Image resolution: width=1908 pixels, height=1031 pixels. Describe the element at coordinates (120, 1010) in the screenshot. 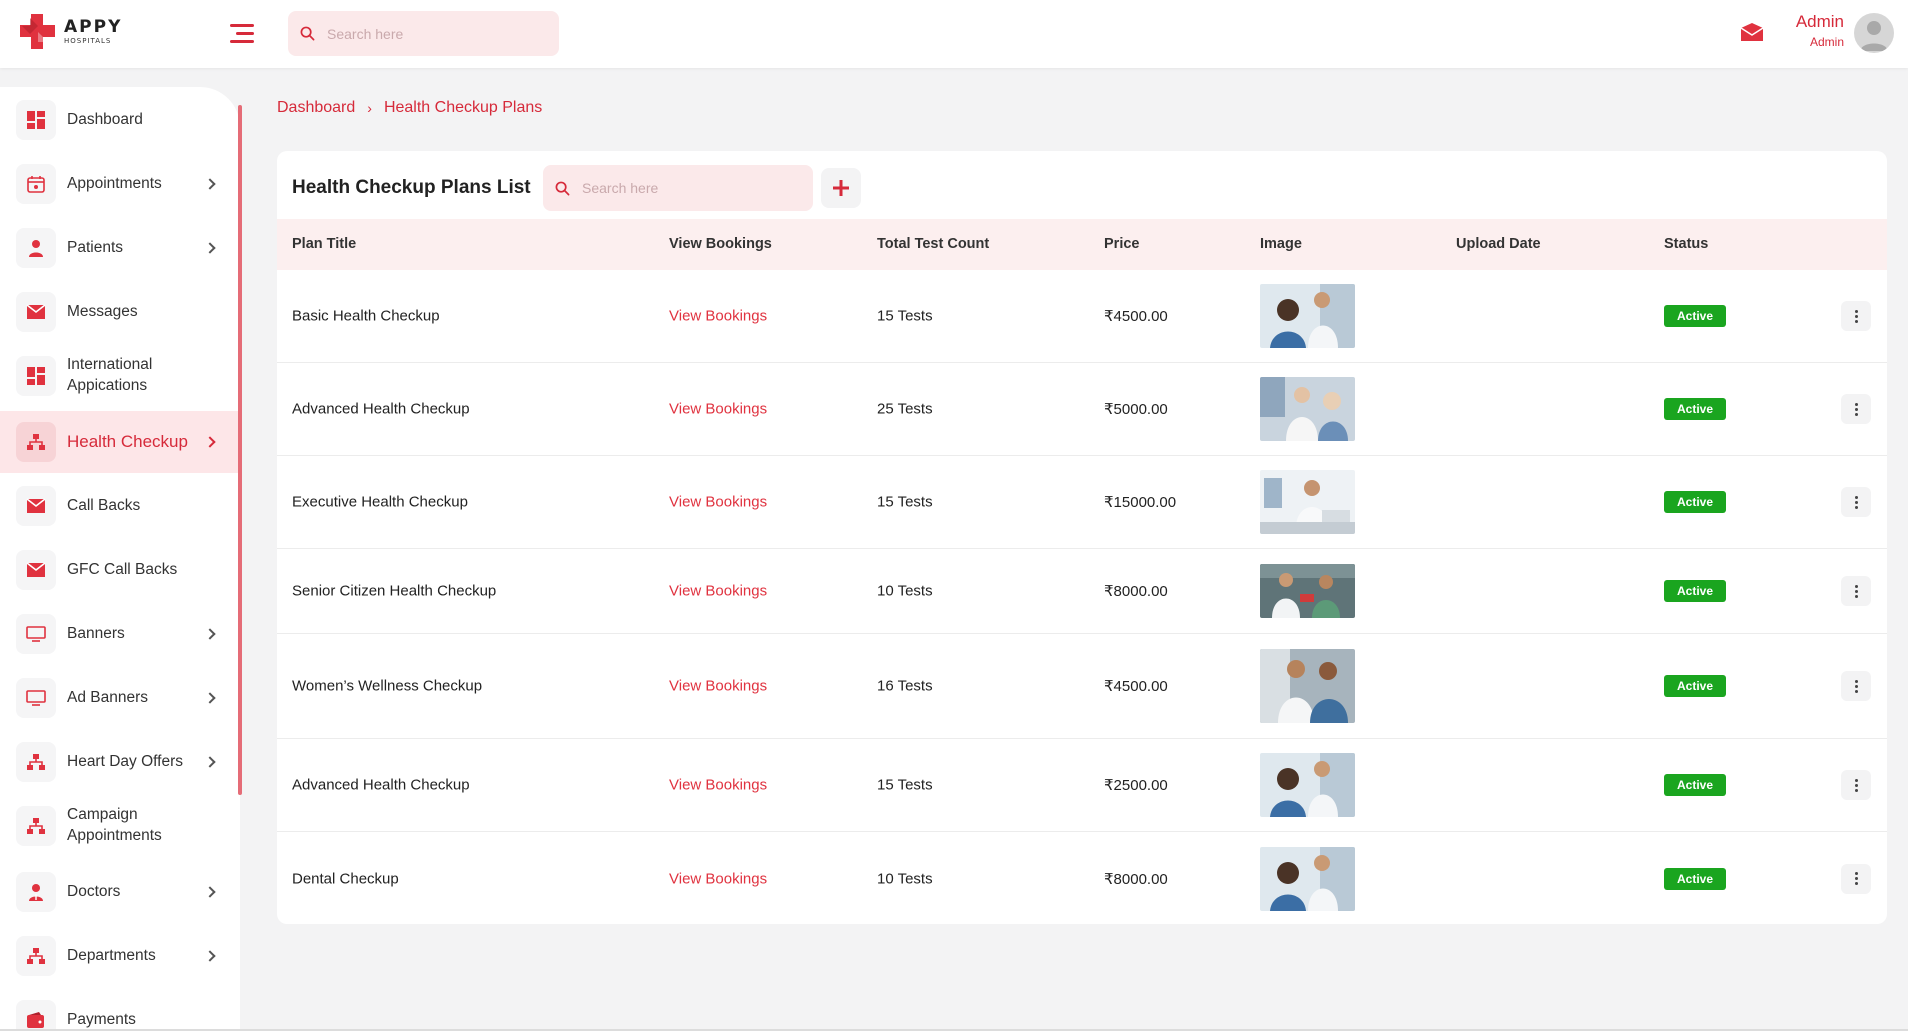

I see `sidebar-item-payments: Payments` at that location.